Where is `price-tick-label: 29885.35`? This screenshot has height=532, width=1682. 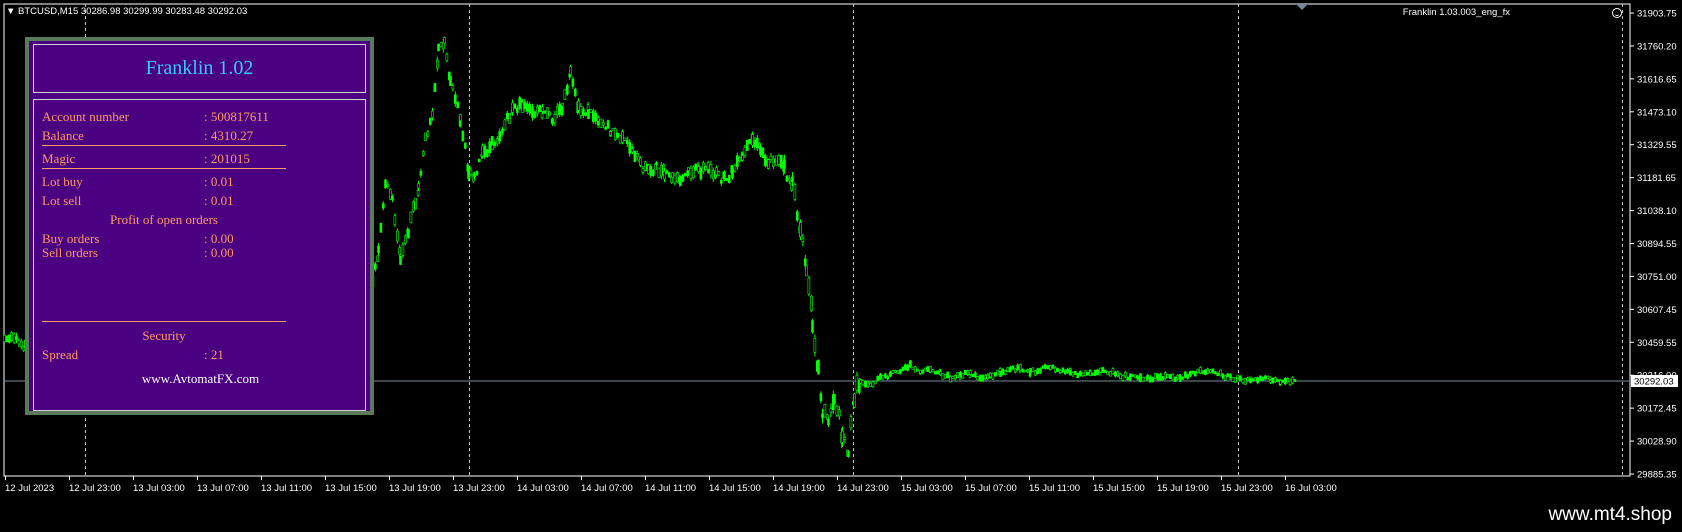 price-tick-label: 29885.35 is located at coordinates (1657, 475).